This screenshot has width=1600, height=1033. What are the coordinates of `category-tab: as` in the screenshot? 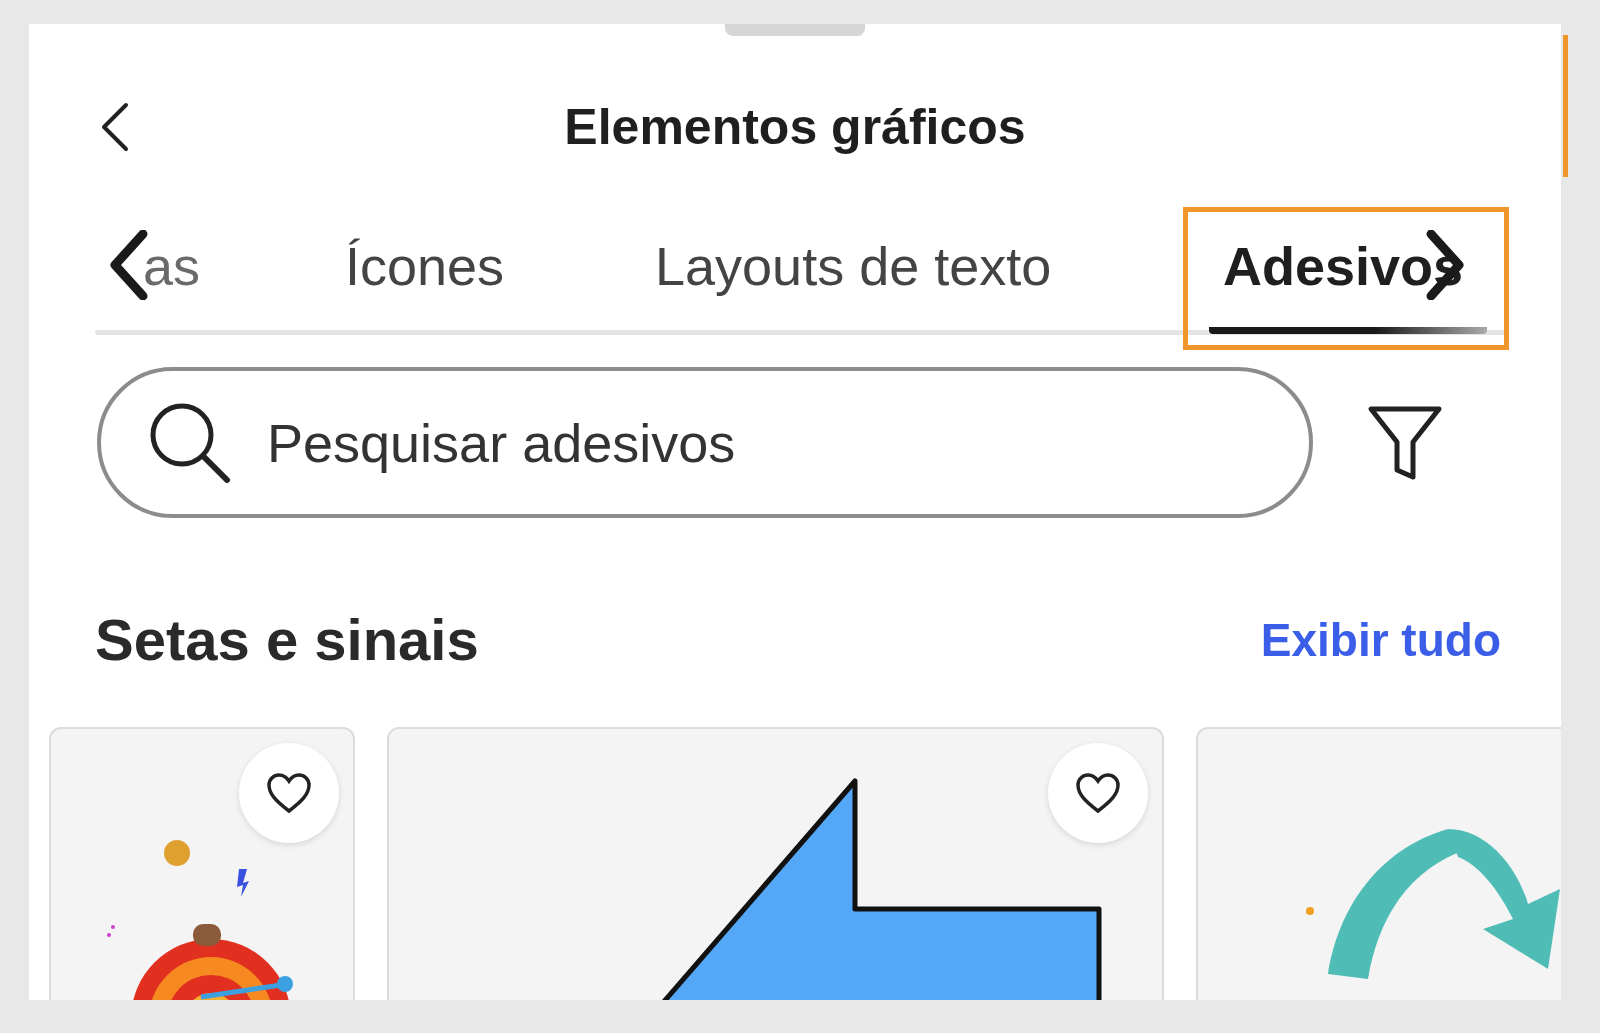 It's located at (172, 276).